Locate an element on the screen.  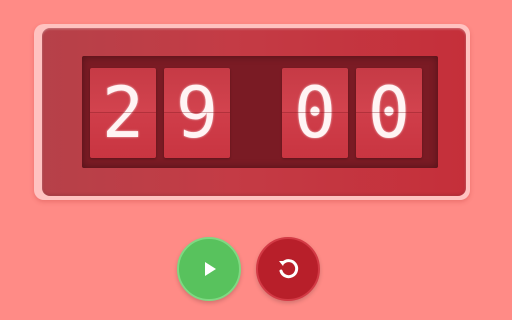
reset-button is located at coordinates (288, 269).